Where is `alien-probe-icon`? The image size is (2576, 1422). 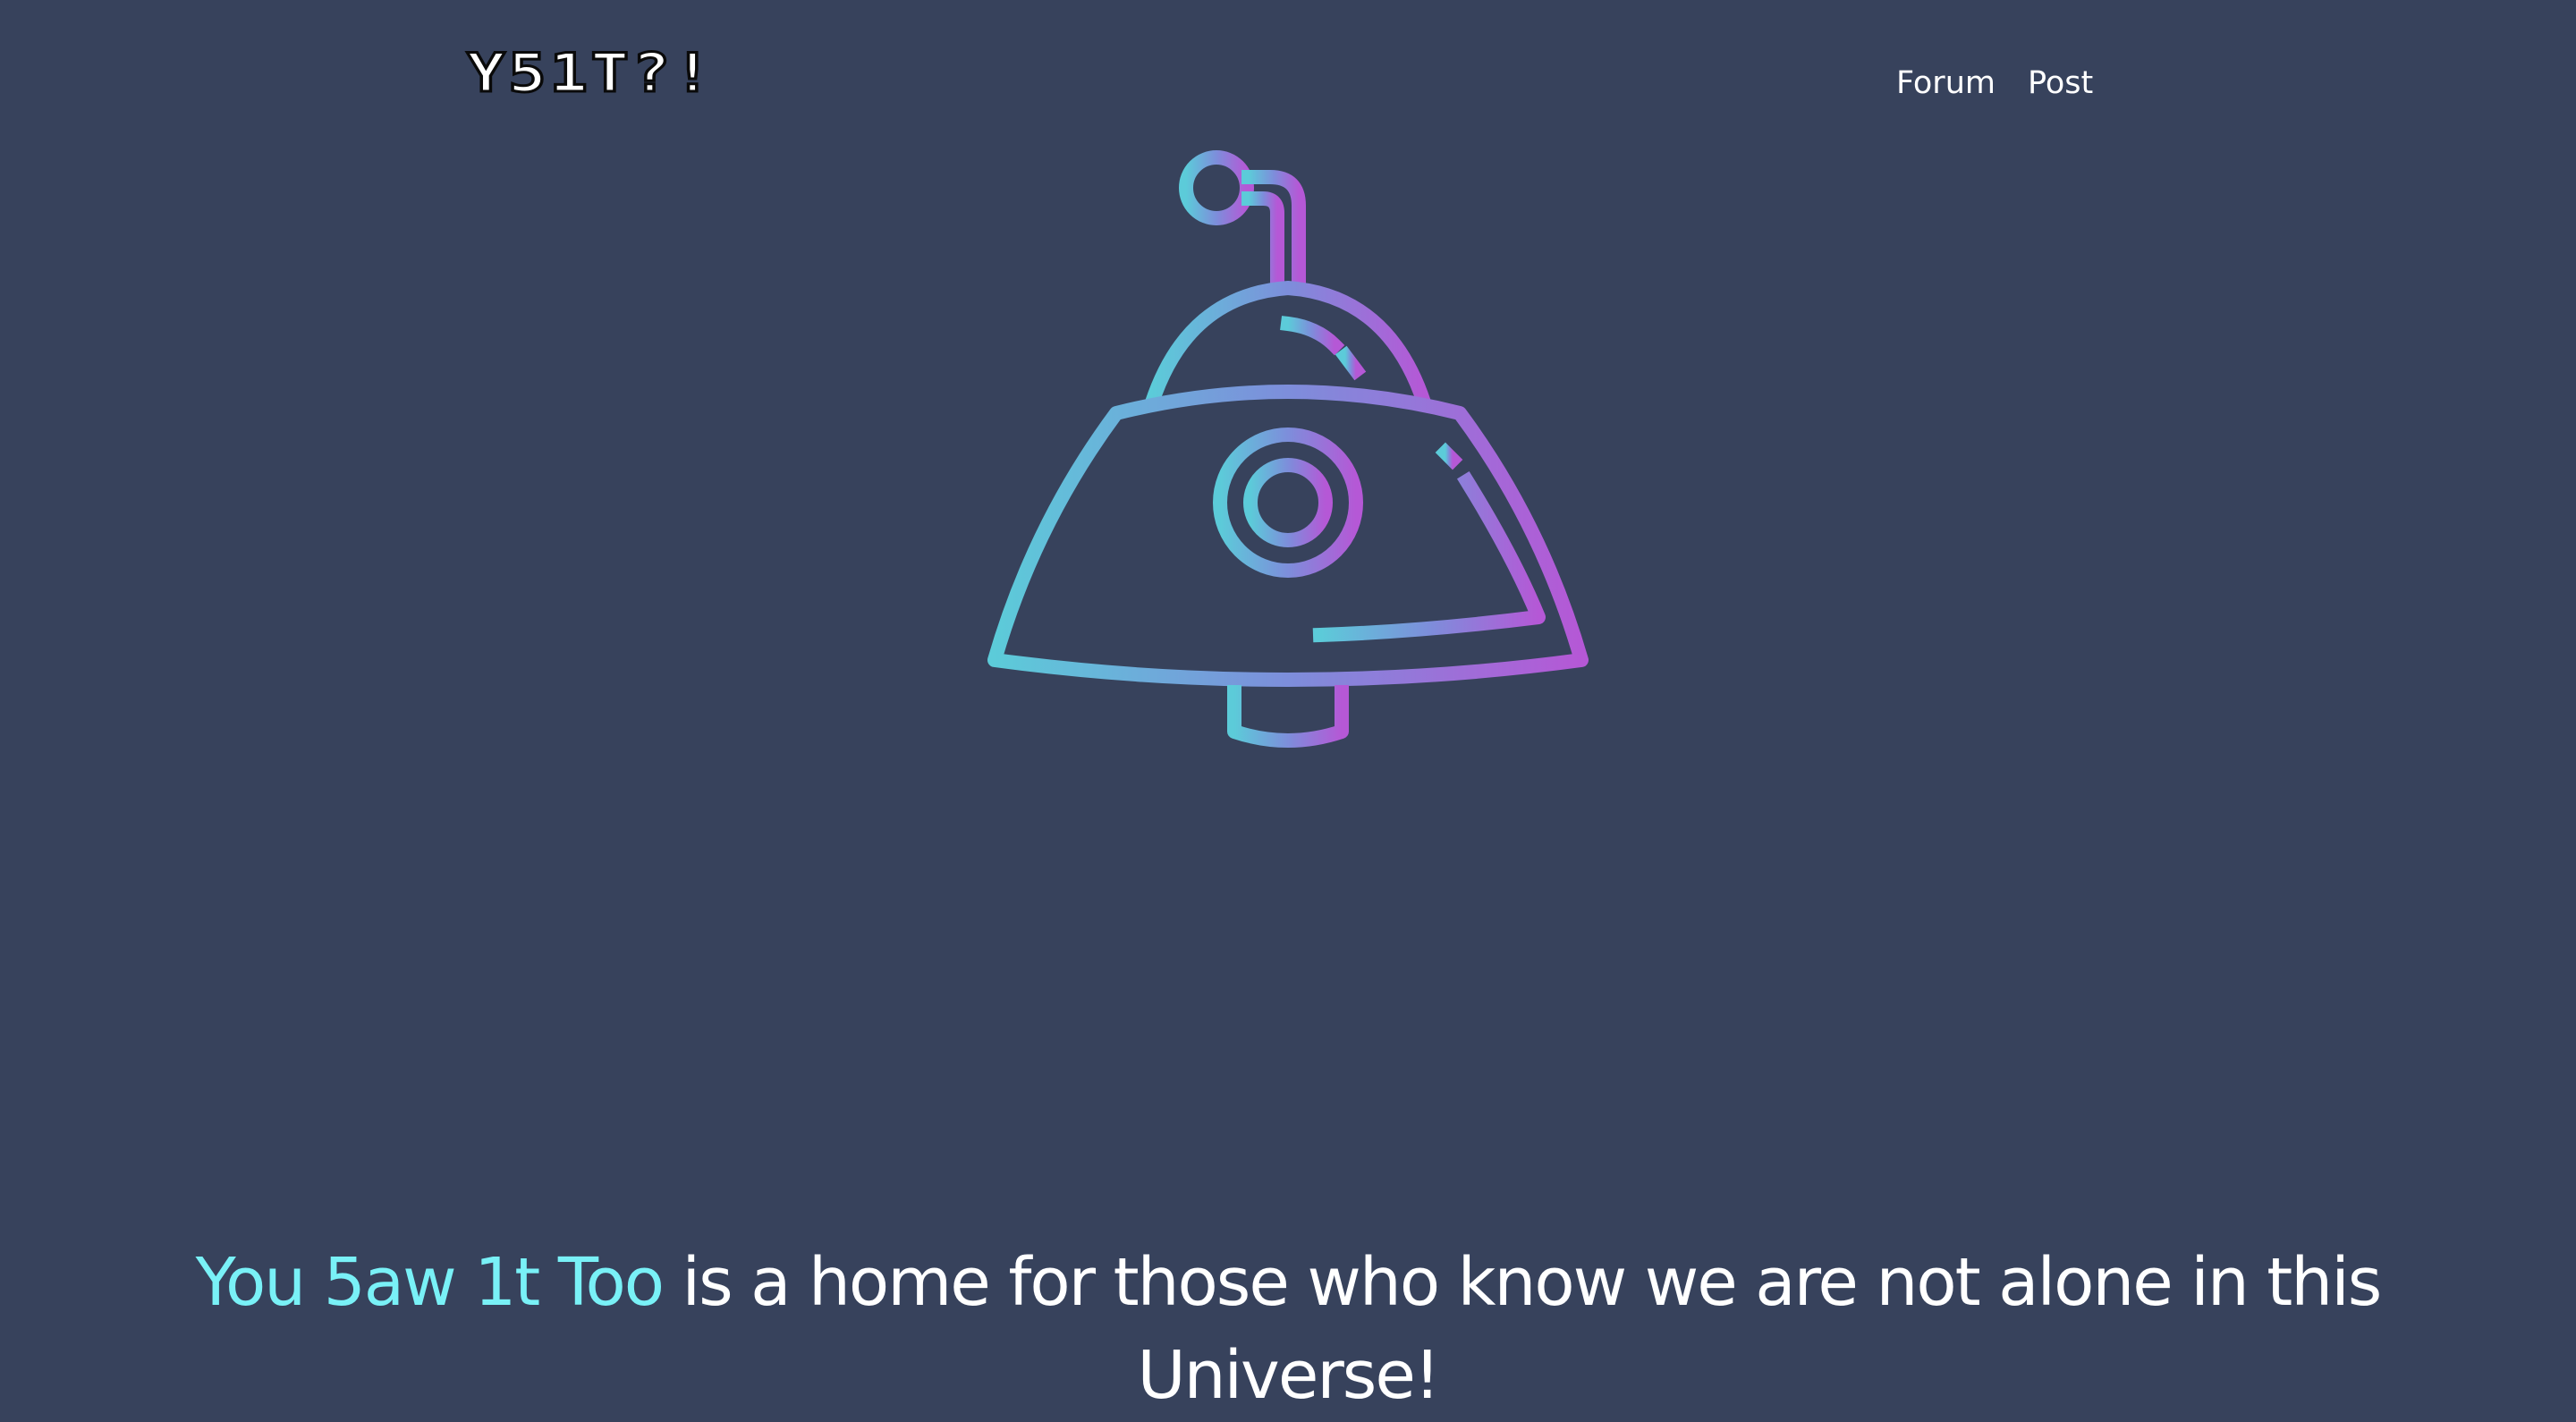
alien-probe-icon is located at coordinates (1288, 449).